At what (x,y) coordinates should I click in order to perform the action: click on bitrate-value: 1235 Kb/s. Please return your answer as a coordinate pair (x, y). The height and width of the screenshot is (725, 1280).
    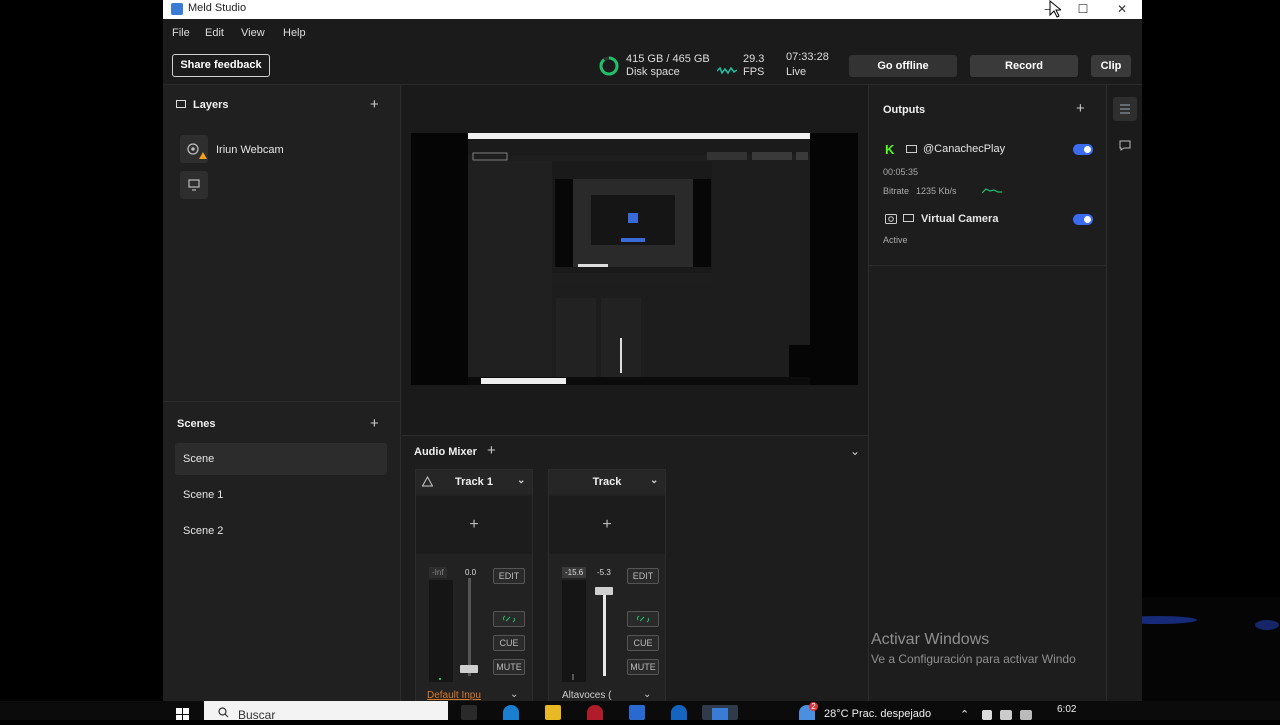
    Looking at the image, I should click on (936, 191).